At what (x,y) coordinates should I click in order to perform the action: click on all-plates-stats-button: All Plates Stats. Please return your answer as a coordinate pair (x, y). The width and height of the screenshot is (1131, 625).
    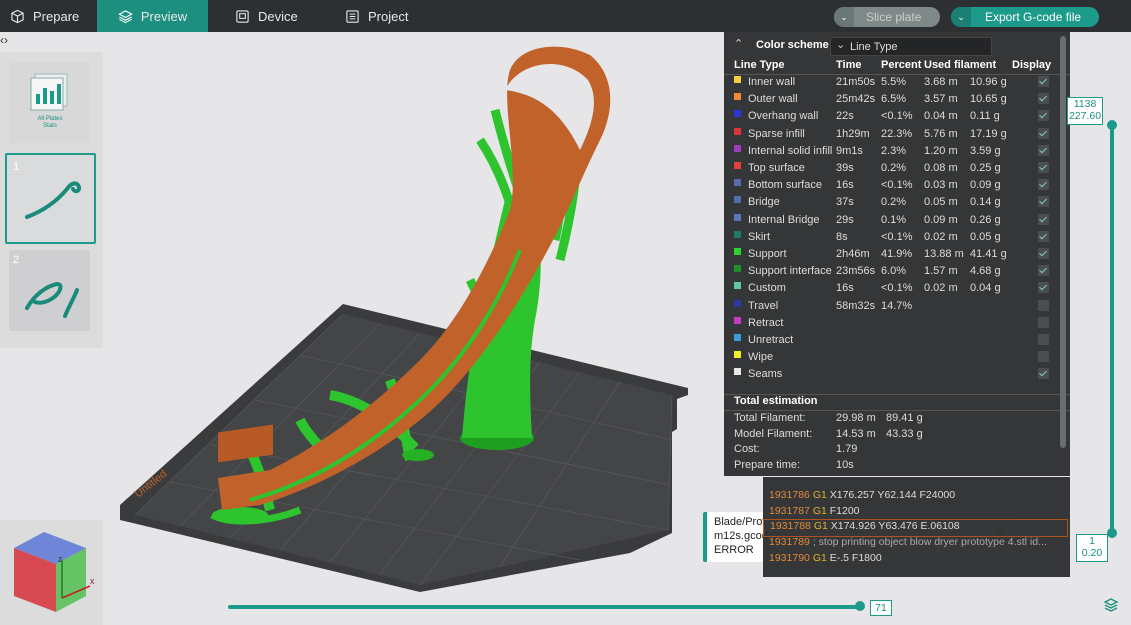
    Looking at the image, I should click on (49, 102).